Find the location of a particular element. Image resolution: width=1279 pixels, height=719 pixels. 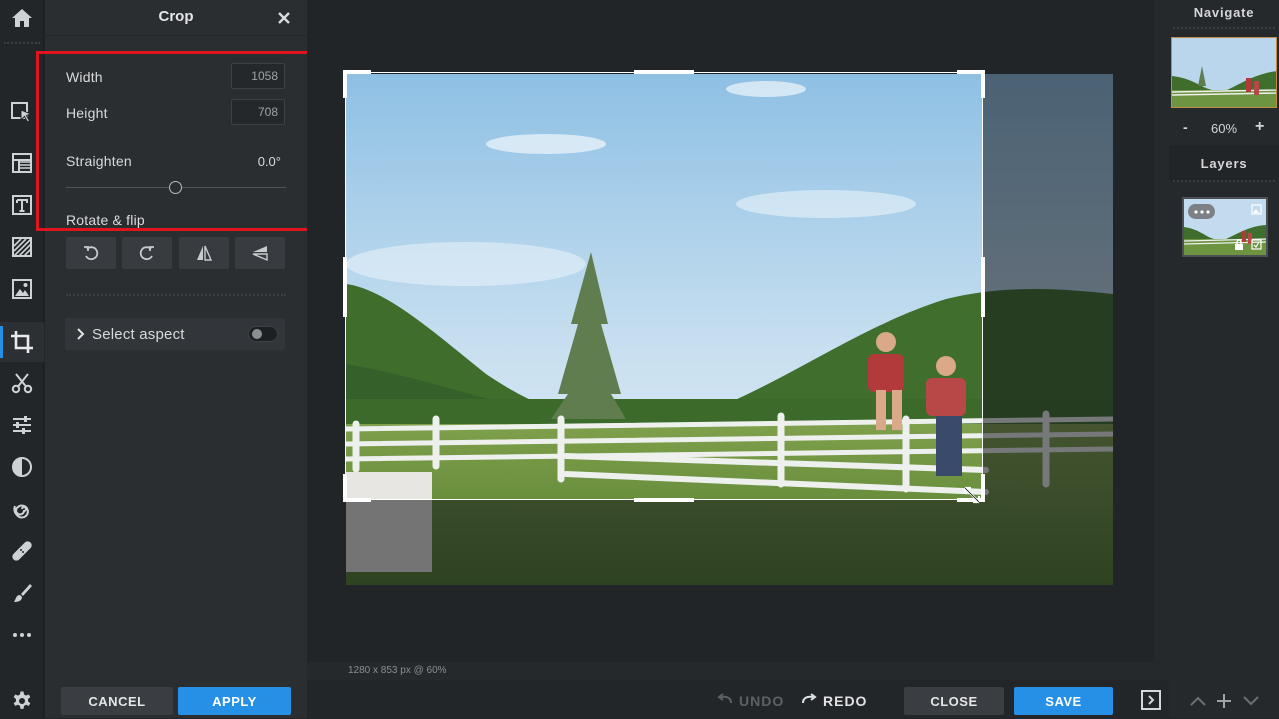

layers-title: Layers is located at coordinates (1224, 163).